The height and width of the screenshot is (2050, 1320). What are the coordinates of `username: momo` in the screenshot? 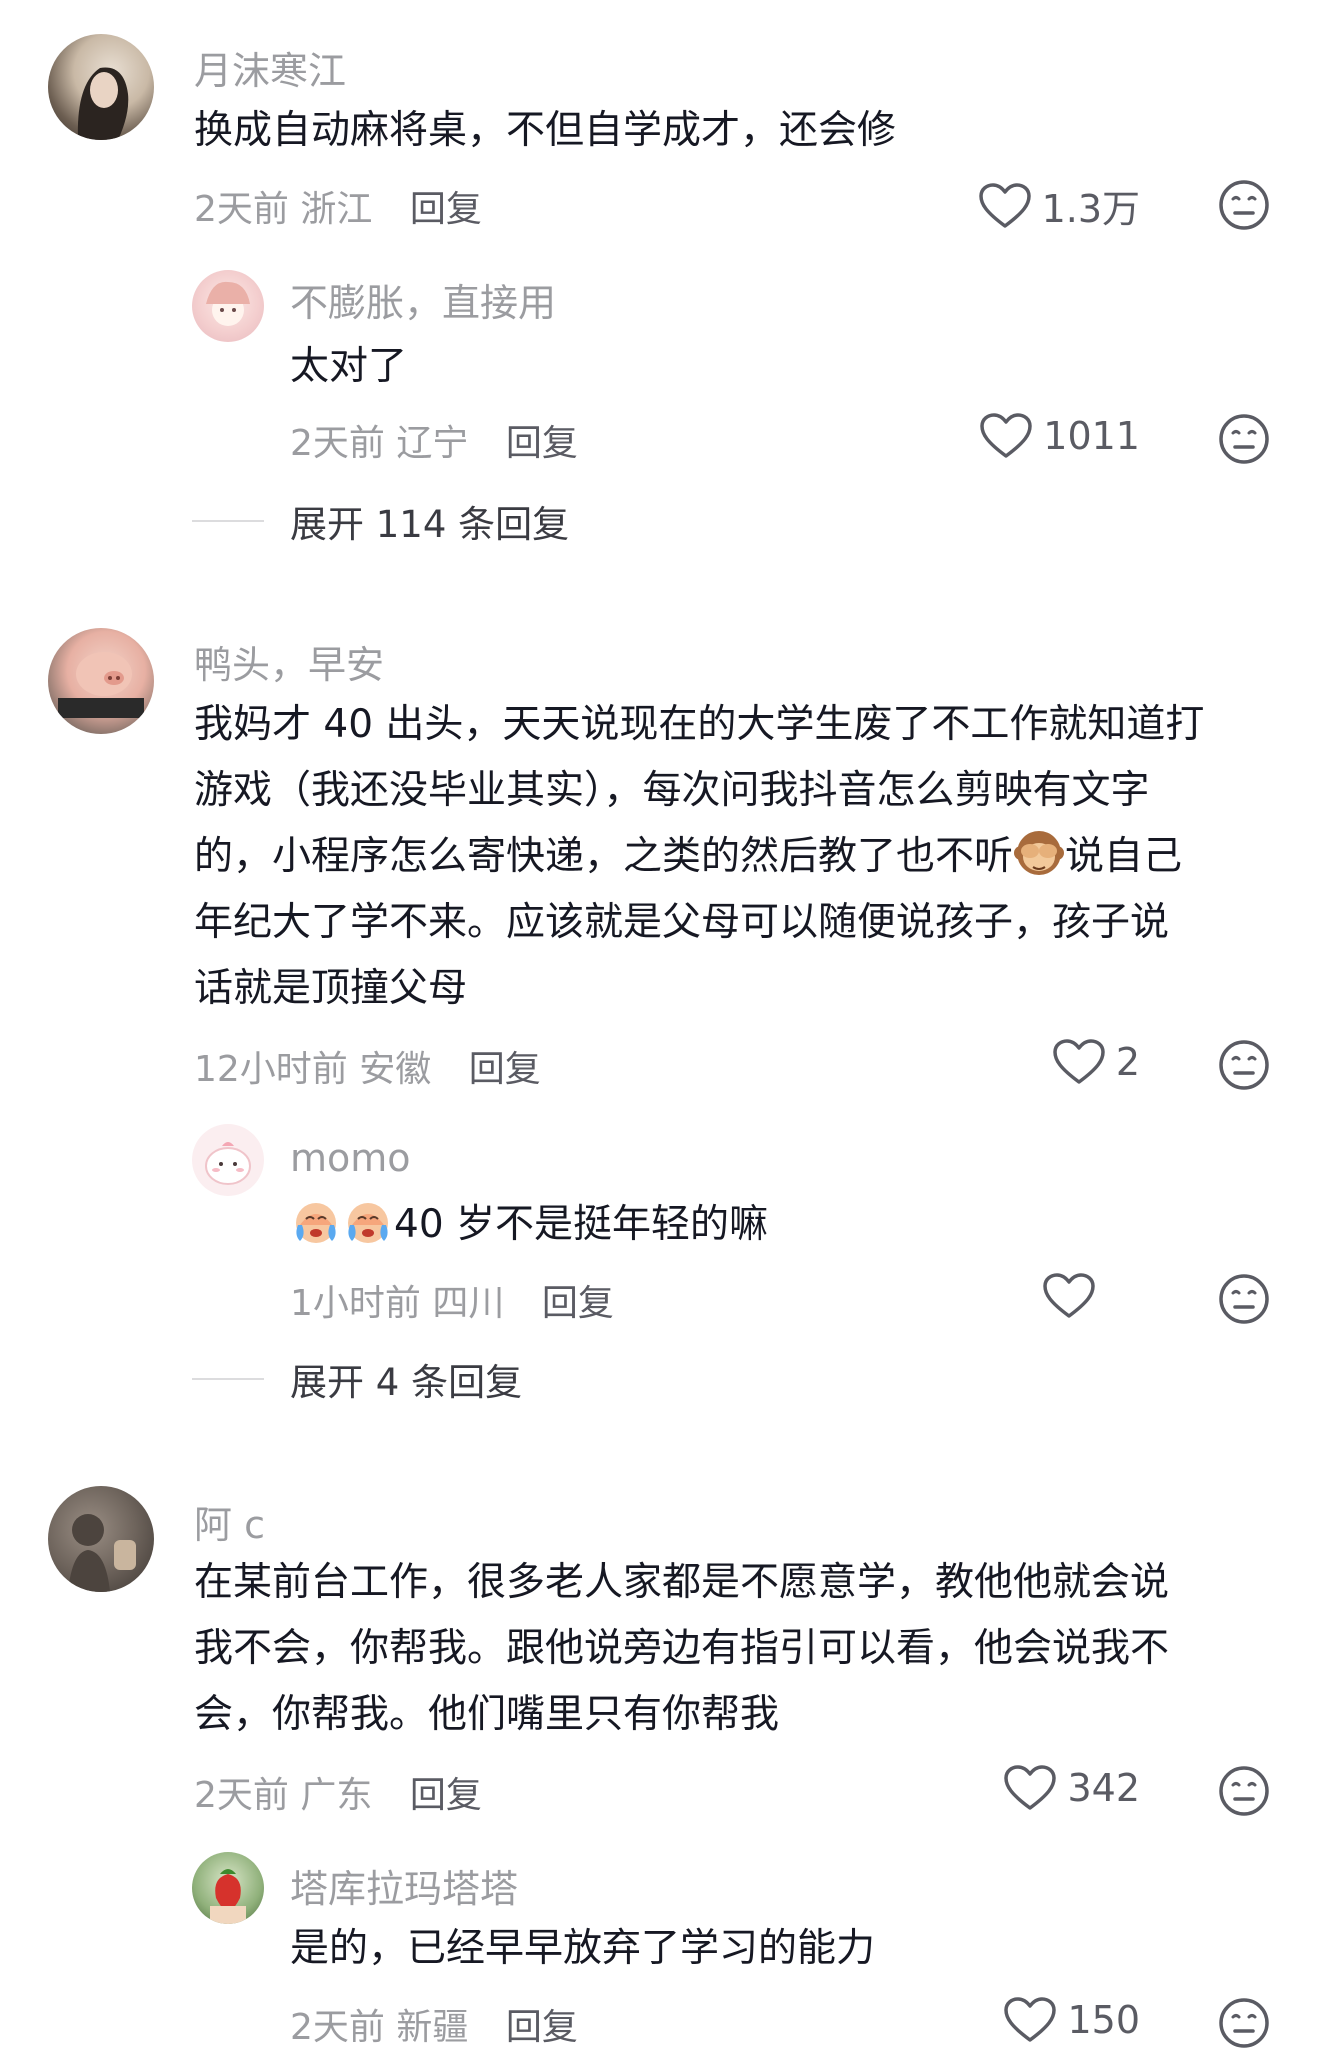 It's located at (350, 1158).